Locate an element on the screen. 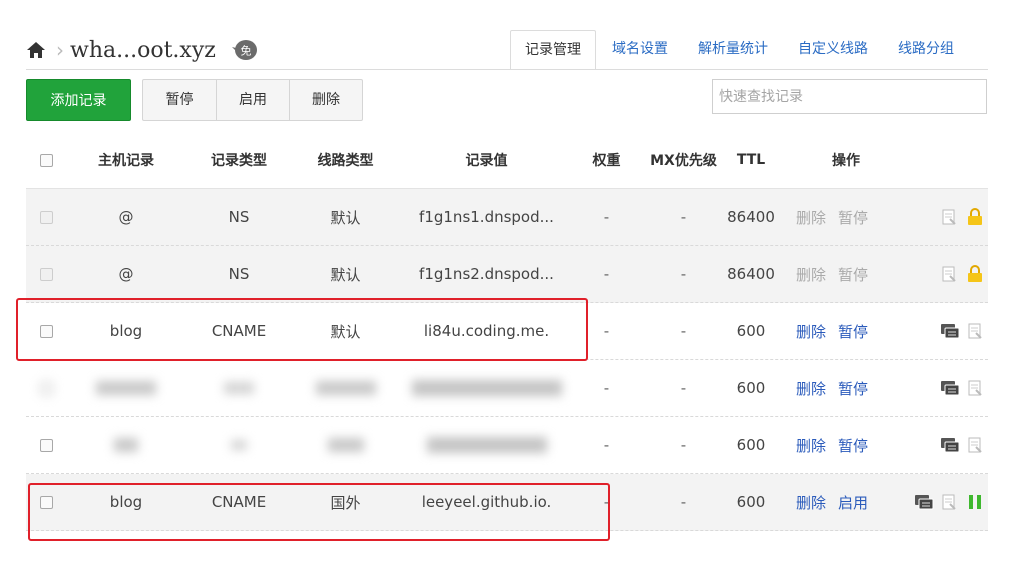 The width and height of the screenshot is (1034, 583). header-ttl: TTL is located at coordinates (751, 160).